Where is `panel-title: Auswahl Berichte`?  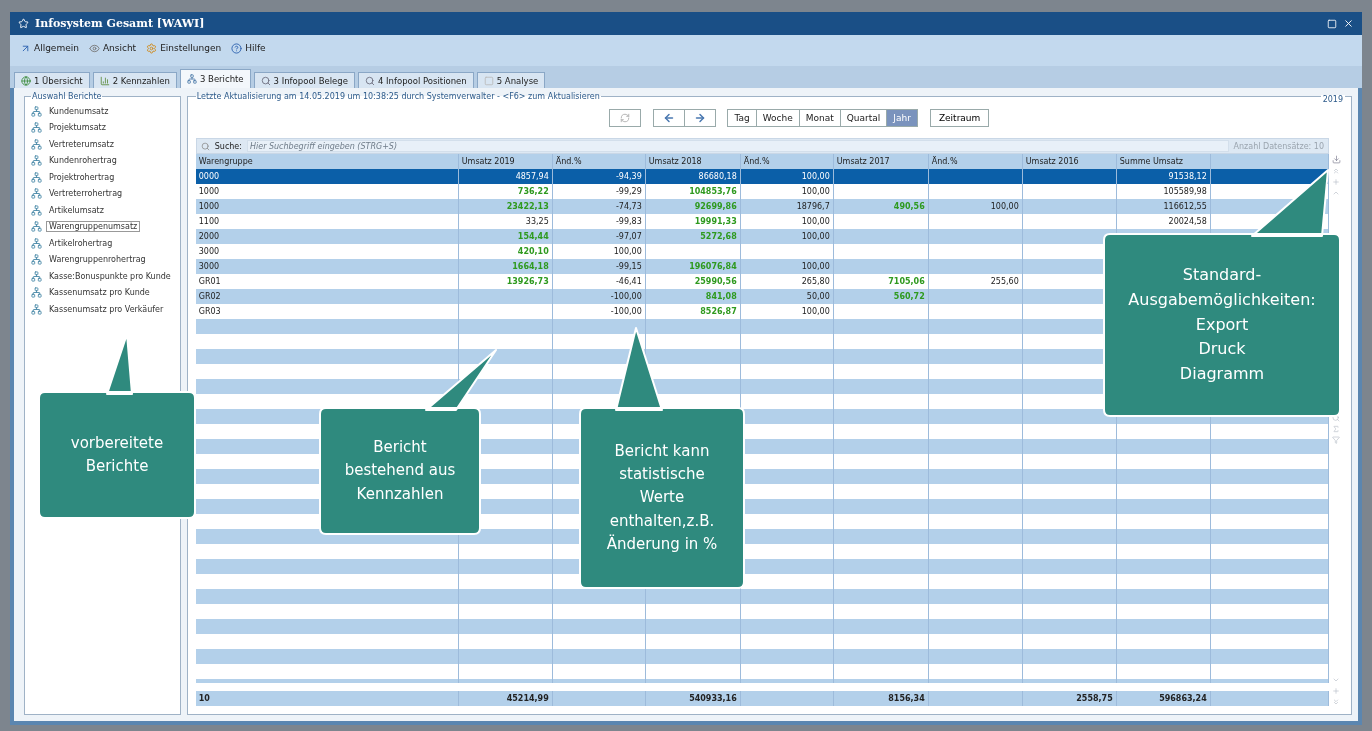
panel-title: Auswahl Berichte is located at coordinates (67, 96).